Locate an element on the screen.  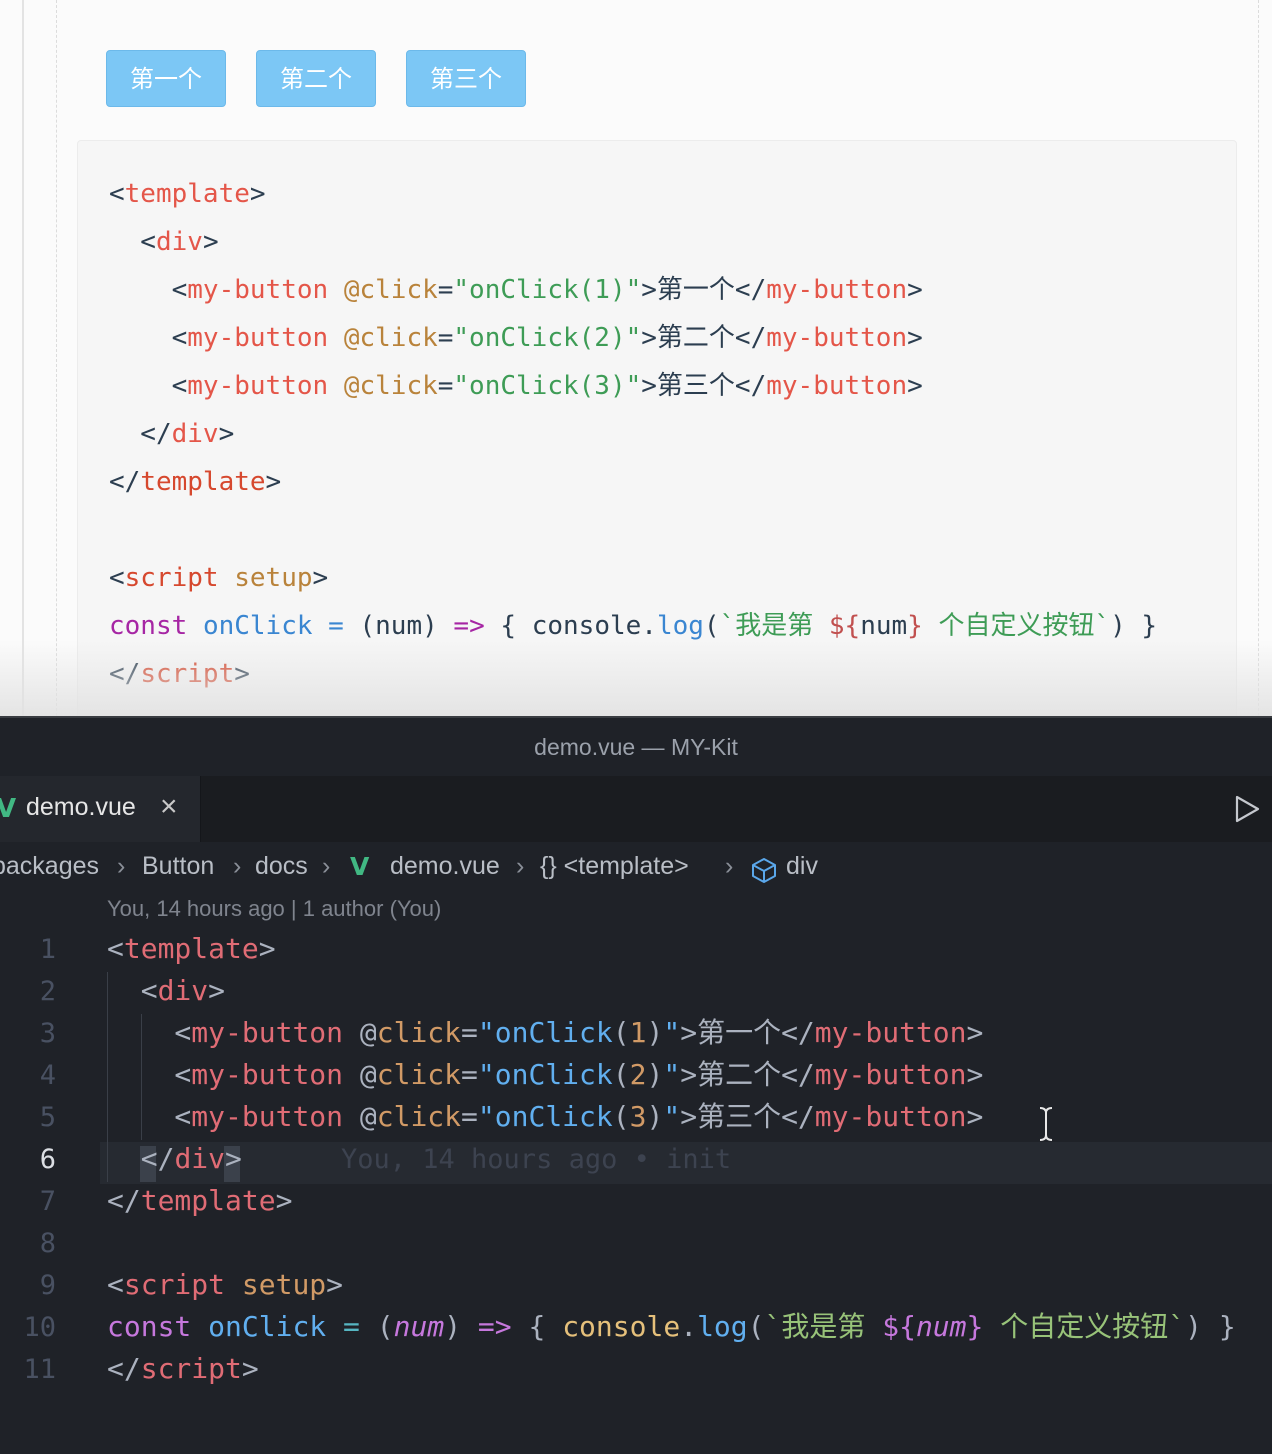
tab-label: demo.vue is located at coordinates (81, 807).